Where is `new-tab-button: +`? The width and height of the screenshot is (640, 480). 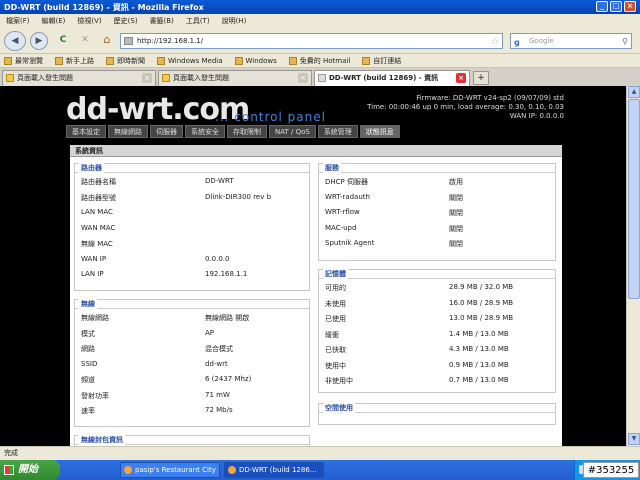
new-tab-button: + is located at coordinates (481, 78).